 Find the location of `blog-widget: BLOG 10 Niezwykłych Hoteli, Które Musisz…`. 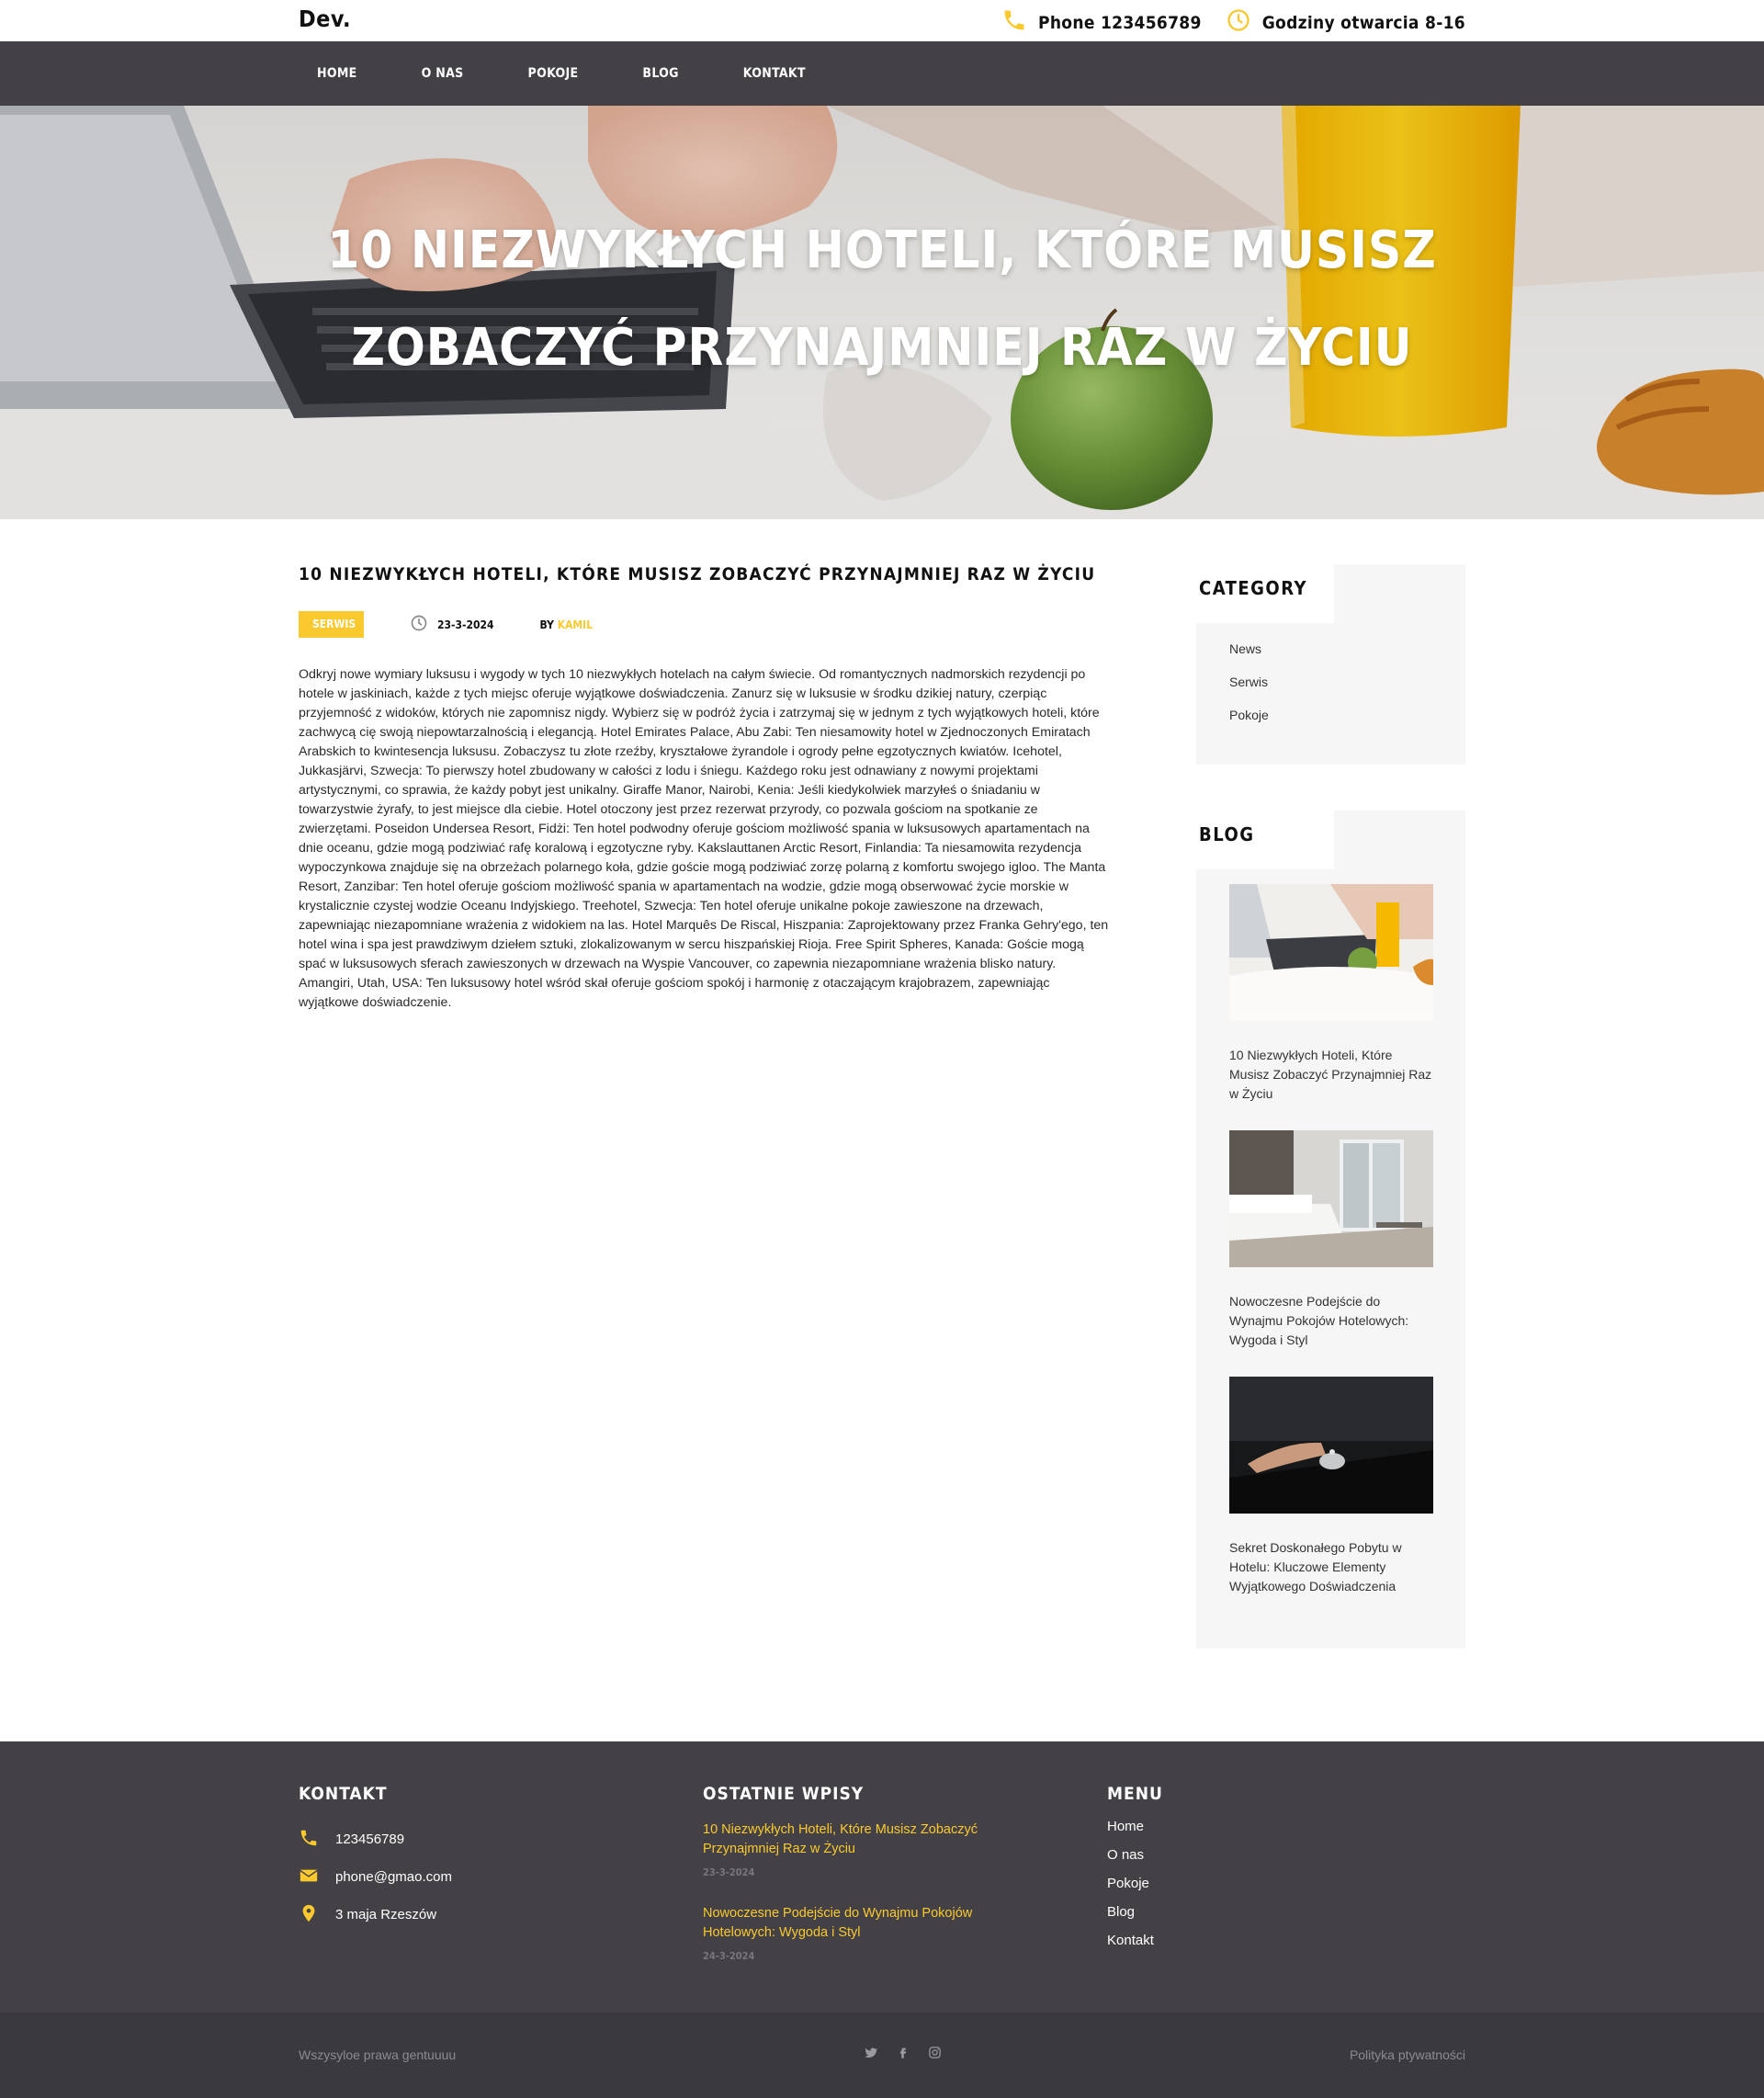

blog-widget: BLOG 10 Niezwykłych Hoteli, Które Musisz… is located at coordinates (1330, 1230).